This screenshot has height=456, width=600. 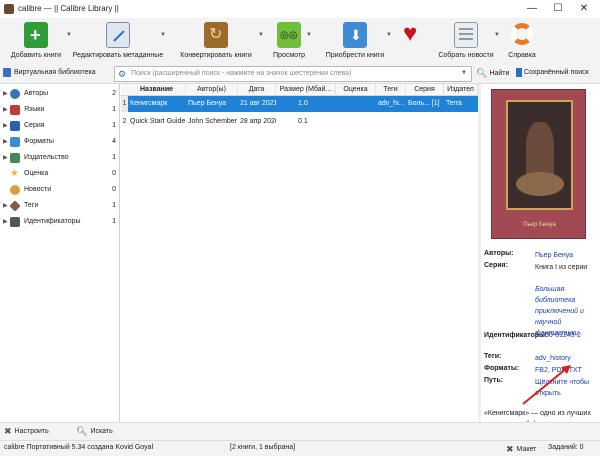 I want to click on view-button: ◎◎ ▼ Просмотр, so click(x=290, y=41).